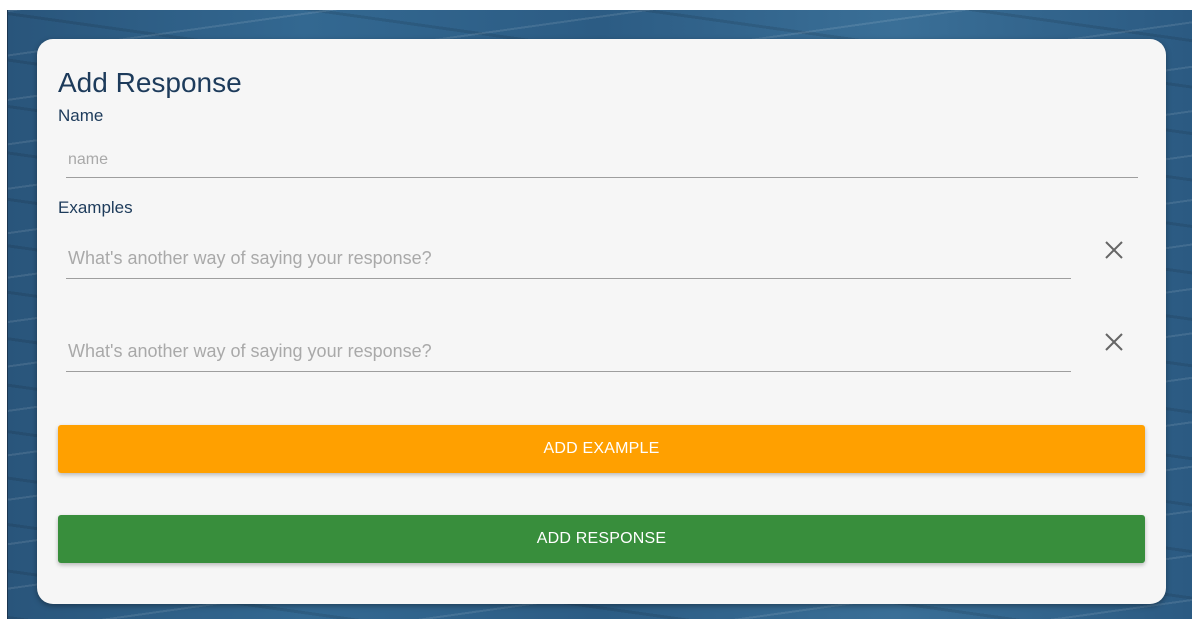  Describe the element at coordinates (150, 82) in the screenshot. I see `dialog-title: Add Response` at that location.